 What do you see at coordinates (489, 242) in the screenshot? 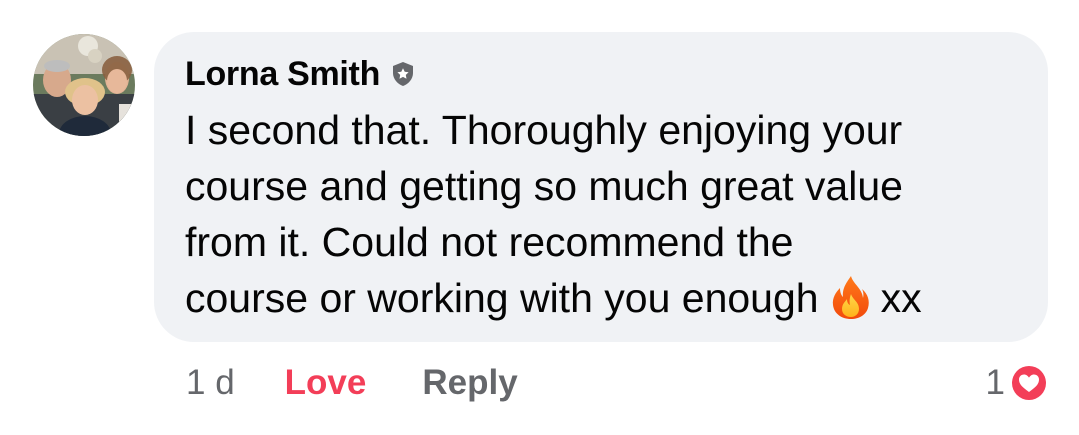
I see `comment-line: from it. Could not recommend the` at bounding box center [489, 242].